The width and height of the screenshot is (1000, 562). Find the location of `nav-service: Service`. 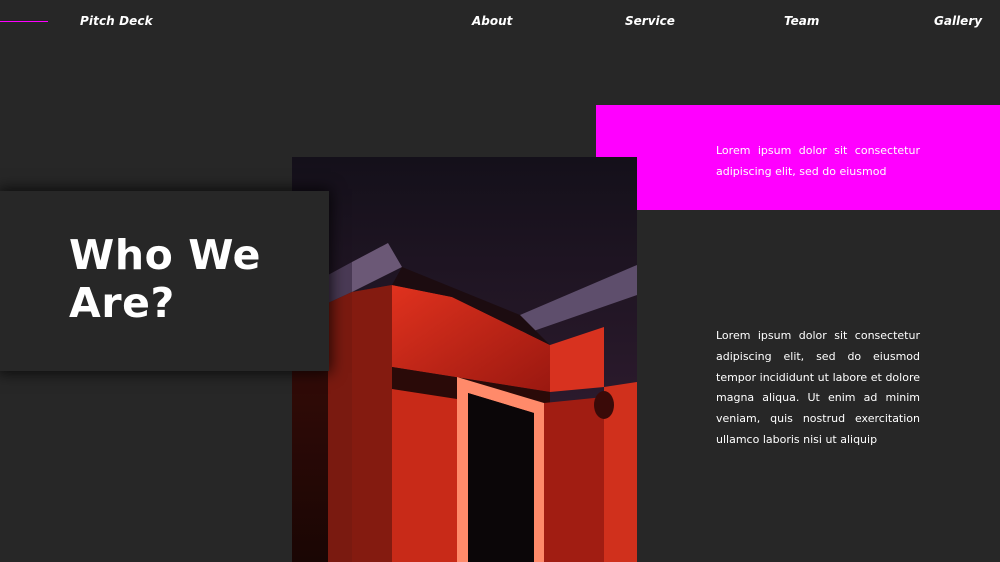

nav-service: Service is located at coordinates (650, 21).